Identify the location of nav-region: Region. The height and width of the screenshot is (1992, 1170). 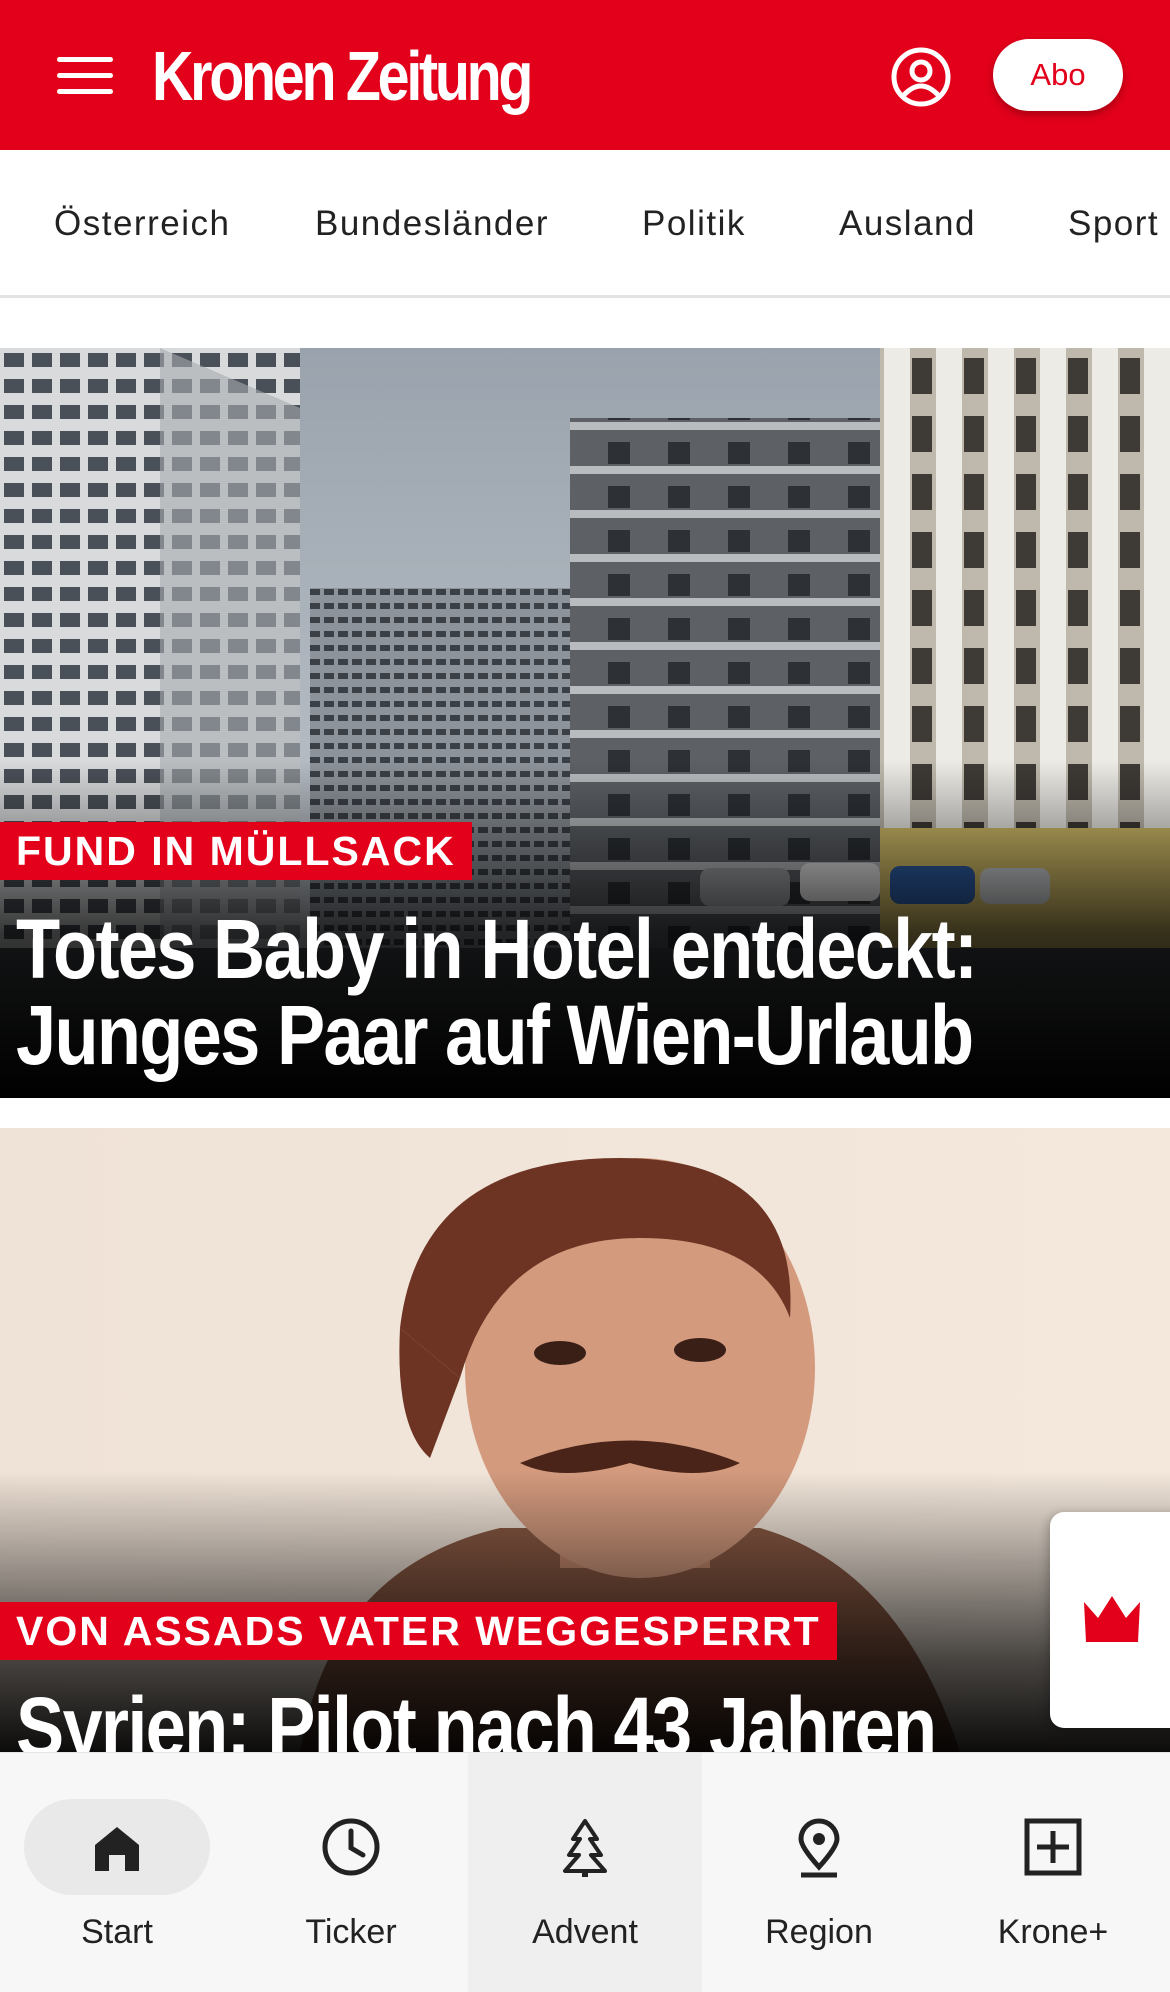
(819, 1872).